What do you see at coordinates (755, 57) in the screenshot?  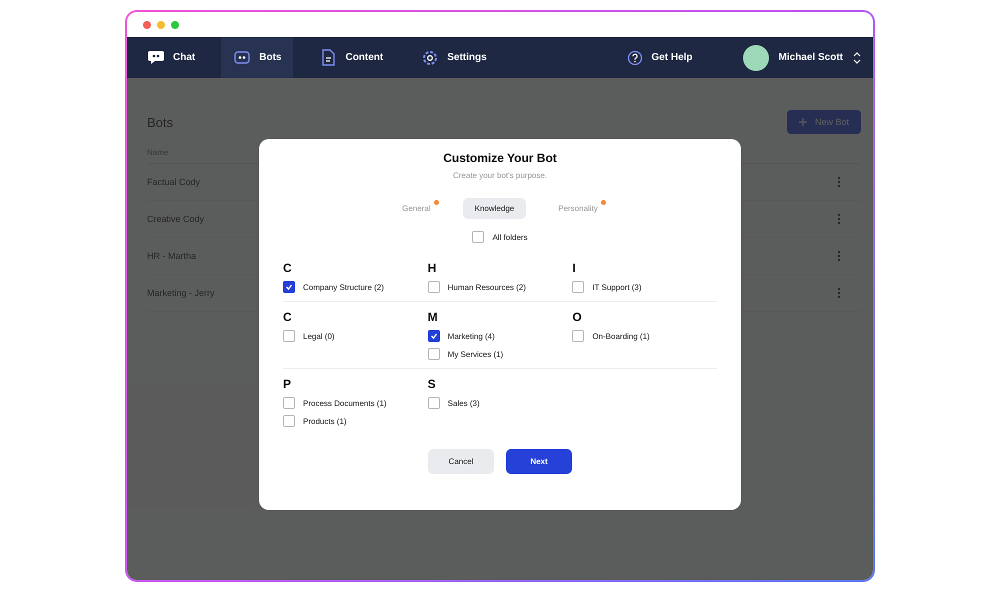 I see `avatar` at bounding box center [755, 57].